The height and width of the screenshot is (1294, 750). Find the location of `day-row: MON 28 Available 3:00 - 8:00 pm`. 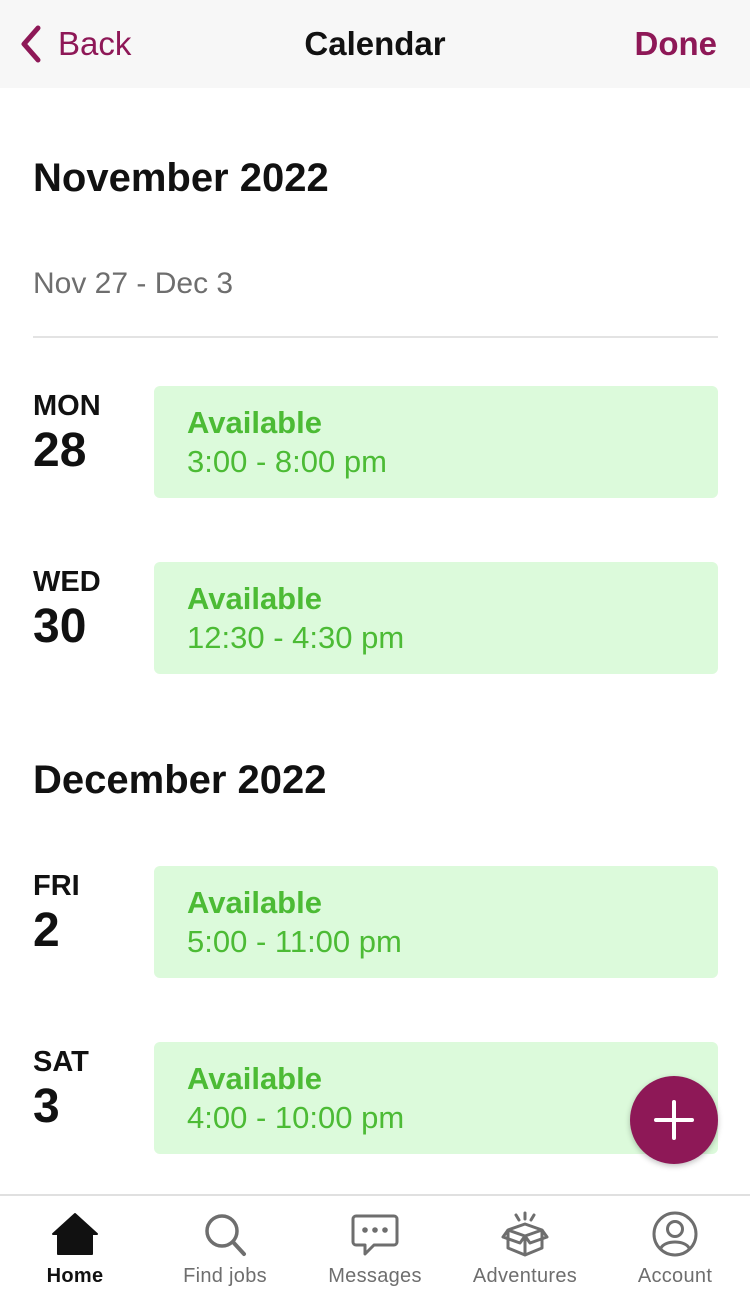

day-row: MON 28 Available 3:00 - 8:00 pm is located at coordinates (375, 442).